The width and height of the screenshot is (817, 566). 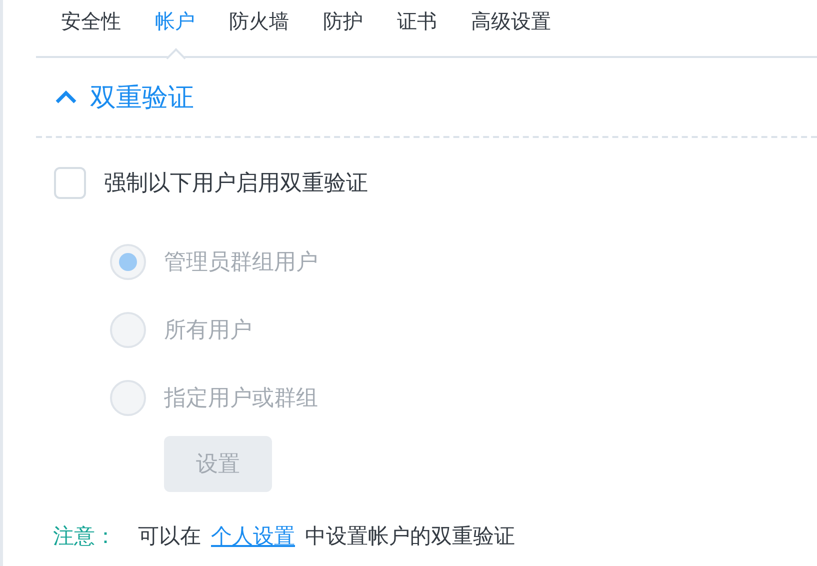 I want to click on chevron-up-icon, so click(x=66, y=97).